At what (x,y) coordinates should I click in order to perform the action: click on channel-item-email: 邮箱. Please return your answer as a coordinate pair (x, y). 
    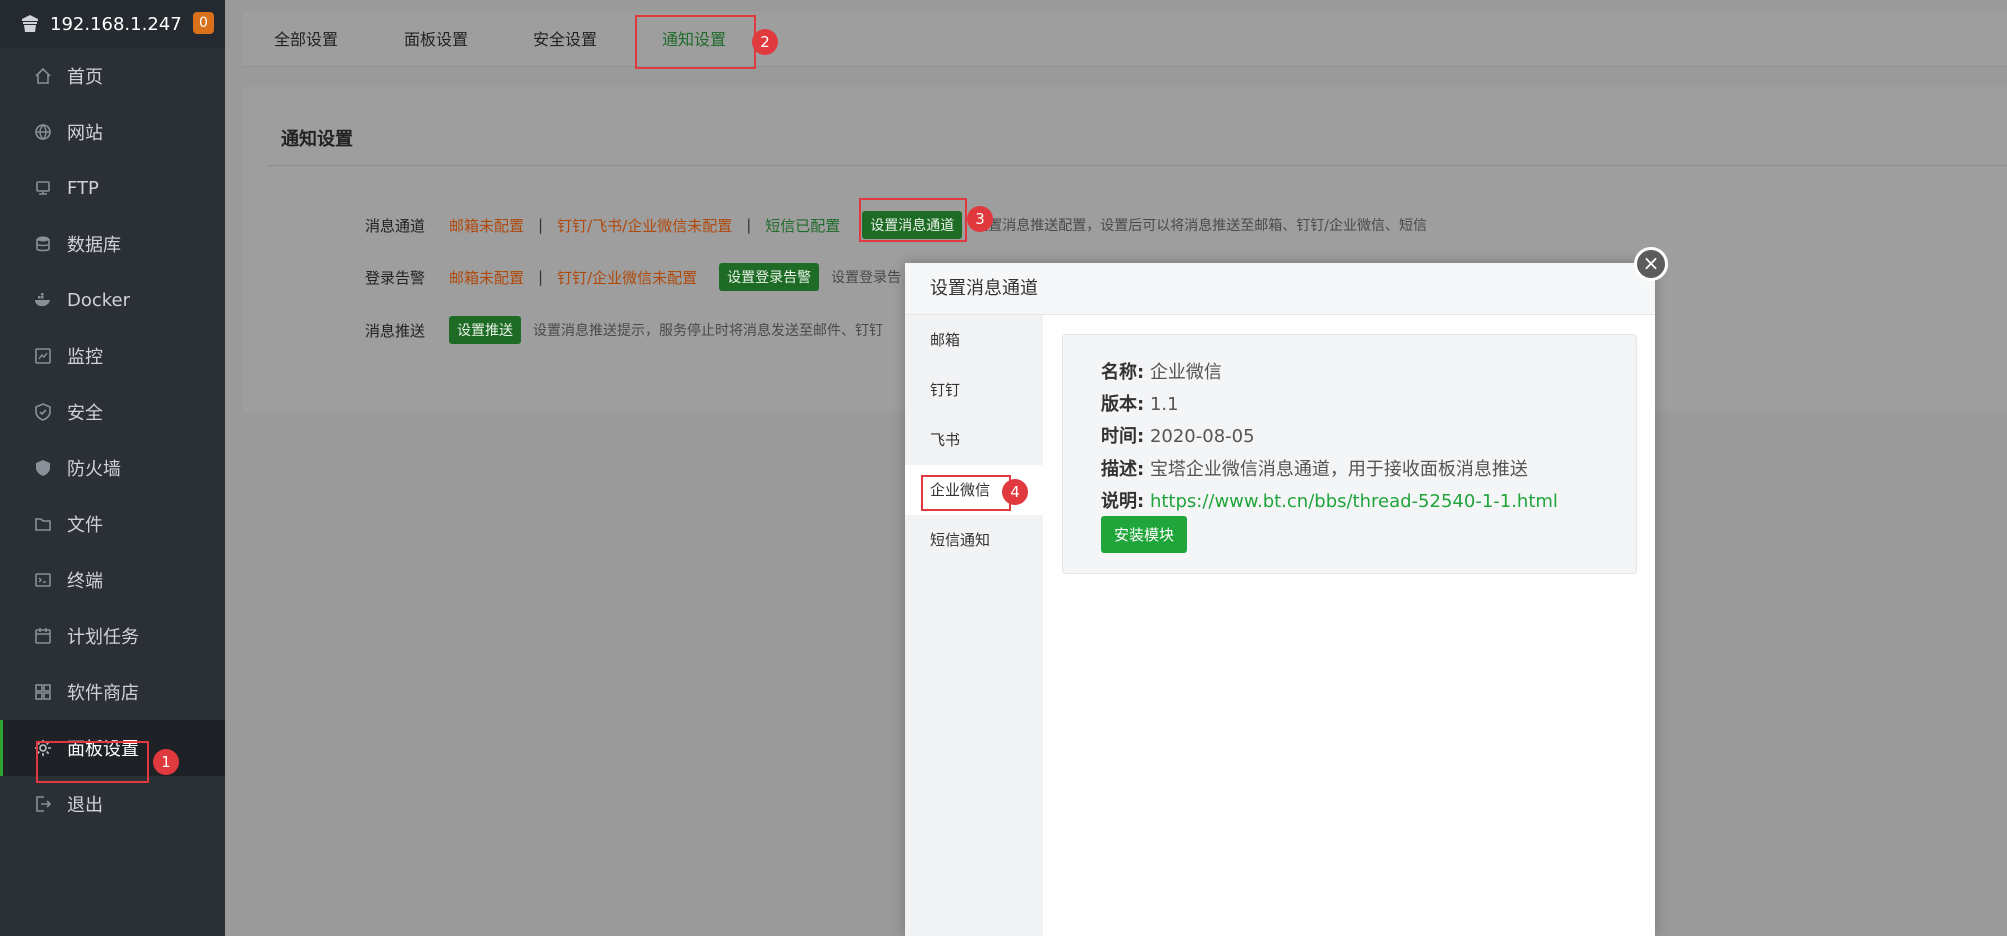
    Looking at the image, I should click on (974, 340).